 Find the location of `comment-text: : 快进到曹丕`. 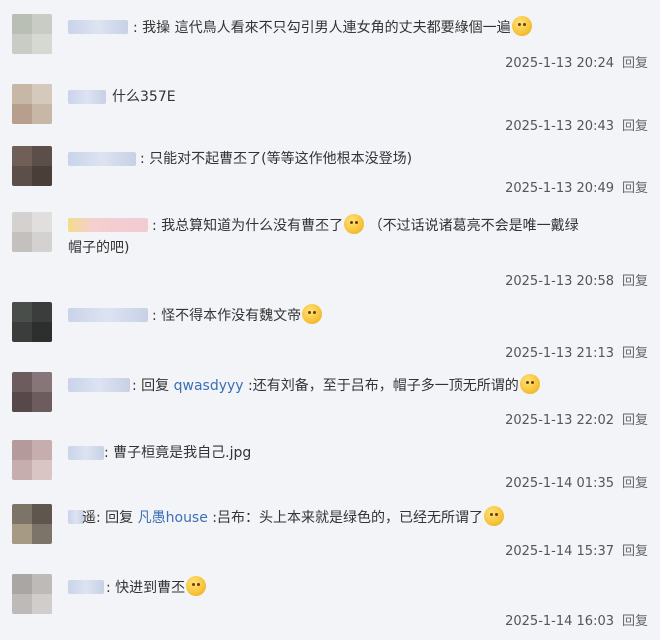

comment-text: : 快进到曹丕 is located at coordinates (358, 587).